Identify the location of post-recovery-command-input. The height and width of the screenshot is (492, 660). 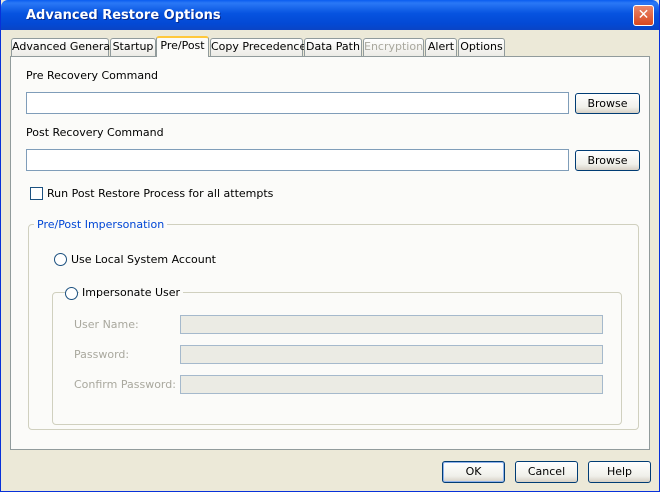
(297, 160).